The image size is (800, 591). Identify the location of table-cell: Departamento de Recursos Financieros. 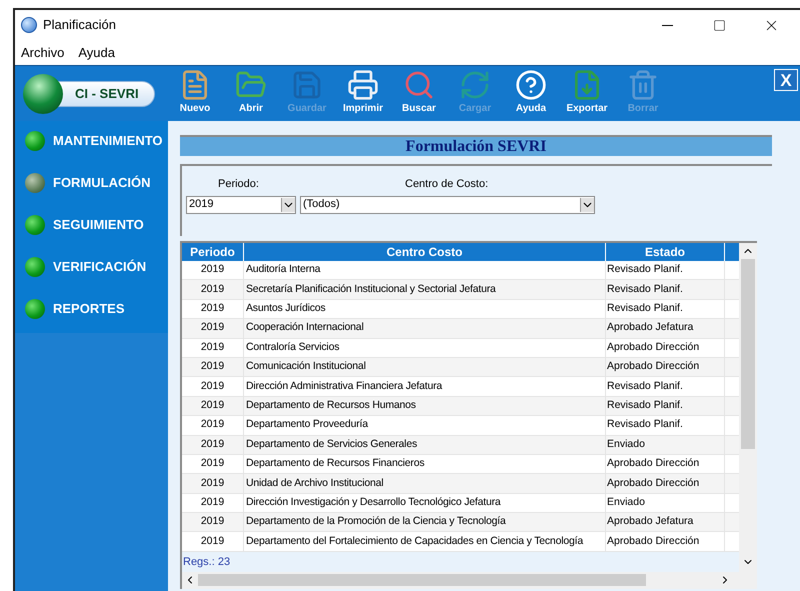
(425, 464).